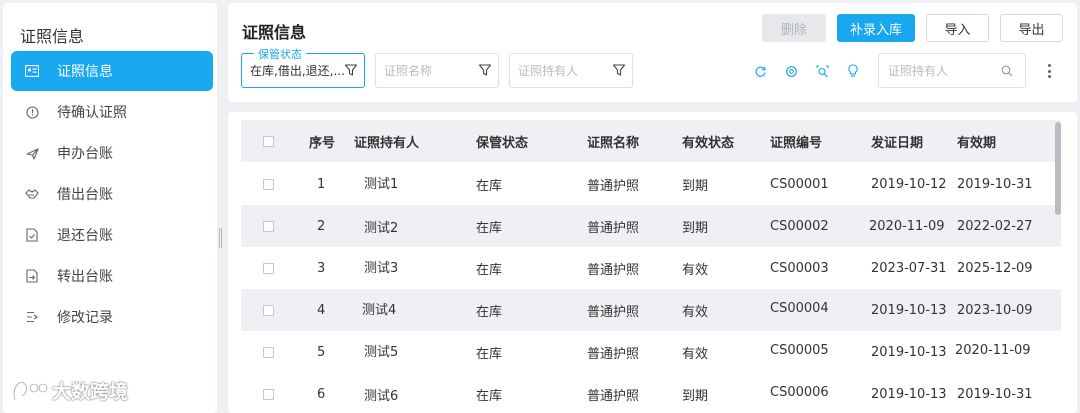  I want to click on sidebar-item-application-ledger: 申办台账, so click(112, 153).